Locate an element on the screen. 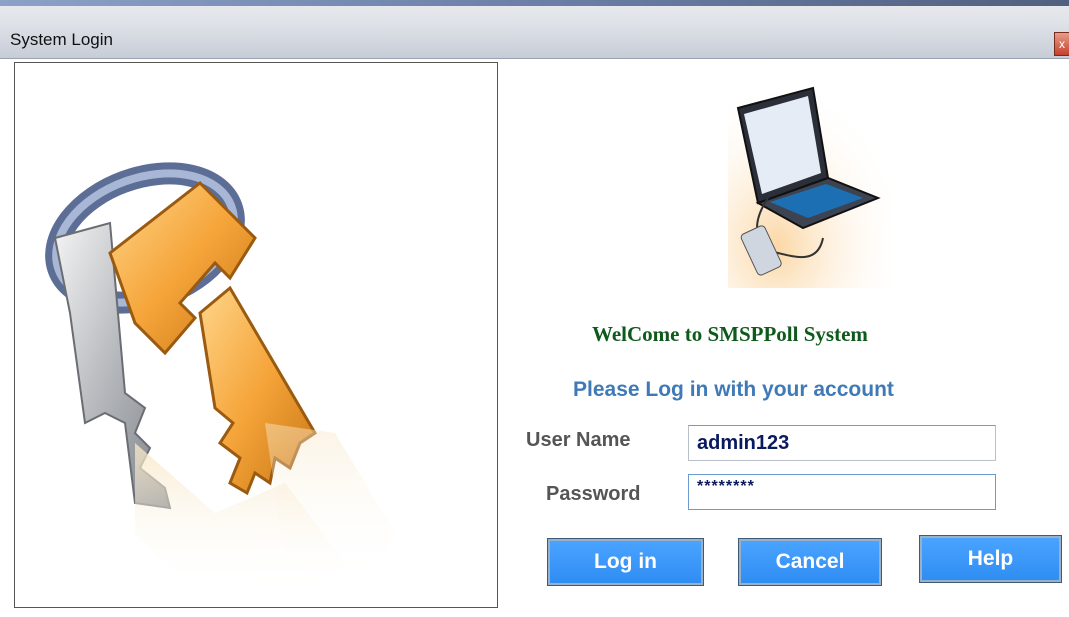 This screenshot has height=617, width=1069. welcome-text: WelCome to SMSPPoll System is located at coordinates (730, 334).